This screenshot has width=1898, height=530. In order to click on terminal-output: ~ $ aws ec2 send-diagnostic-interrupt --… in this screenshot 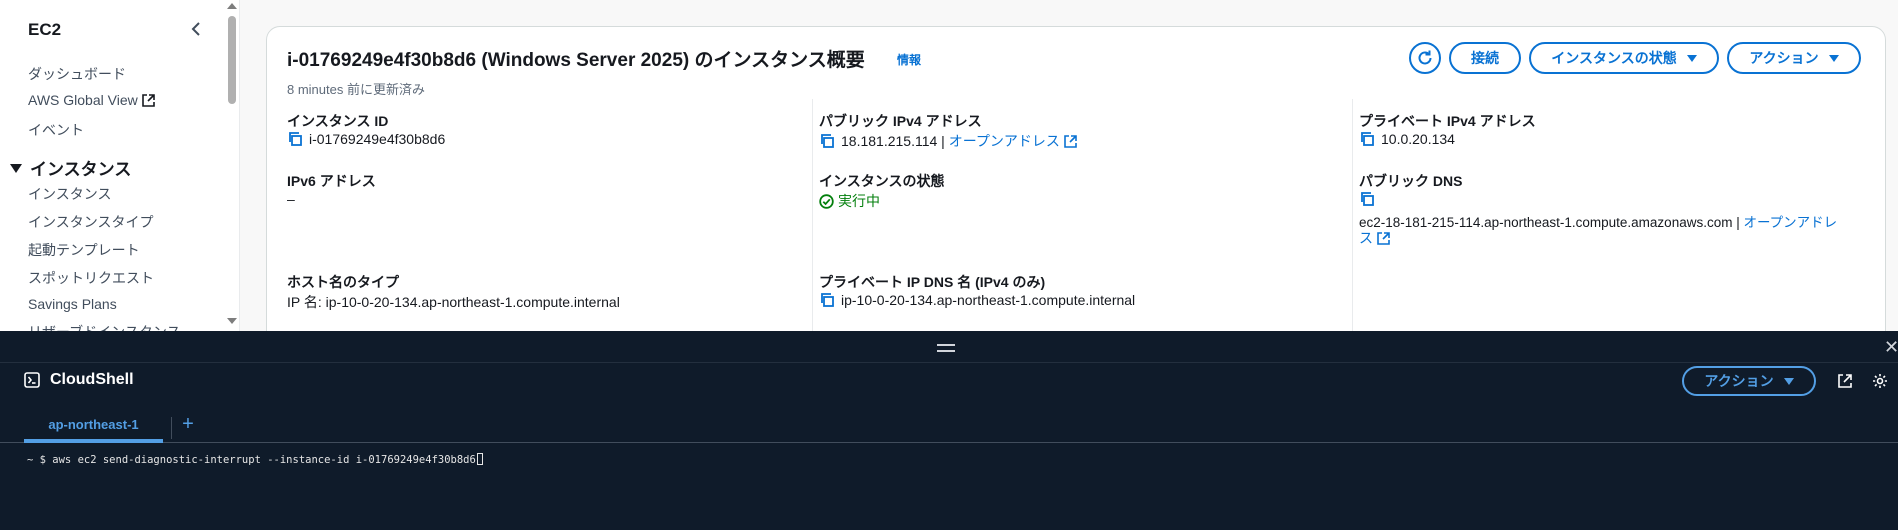, I will do `click(255, 459)`.